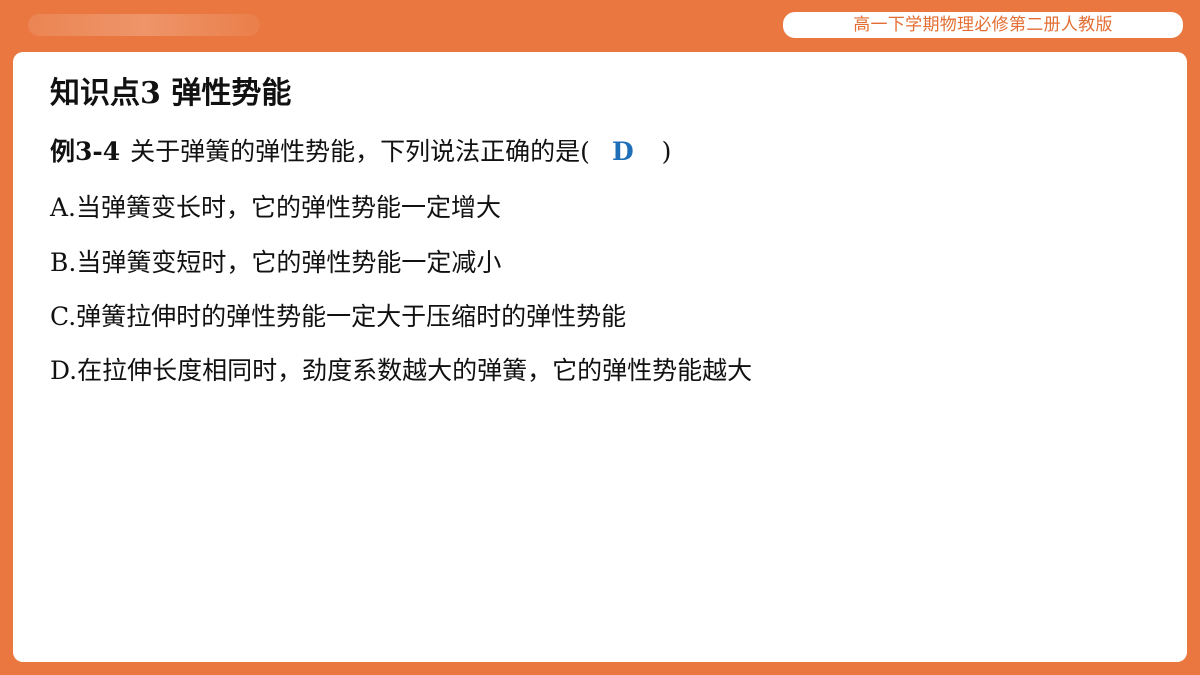 The height and width of the screenshot is (675, 1200). I want to click on answer-choice: D, so click(622, 151).